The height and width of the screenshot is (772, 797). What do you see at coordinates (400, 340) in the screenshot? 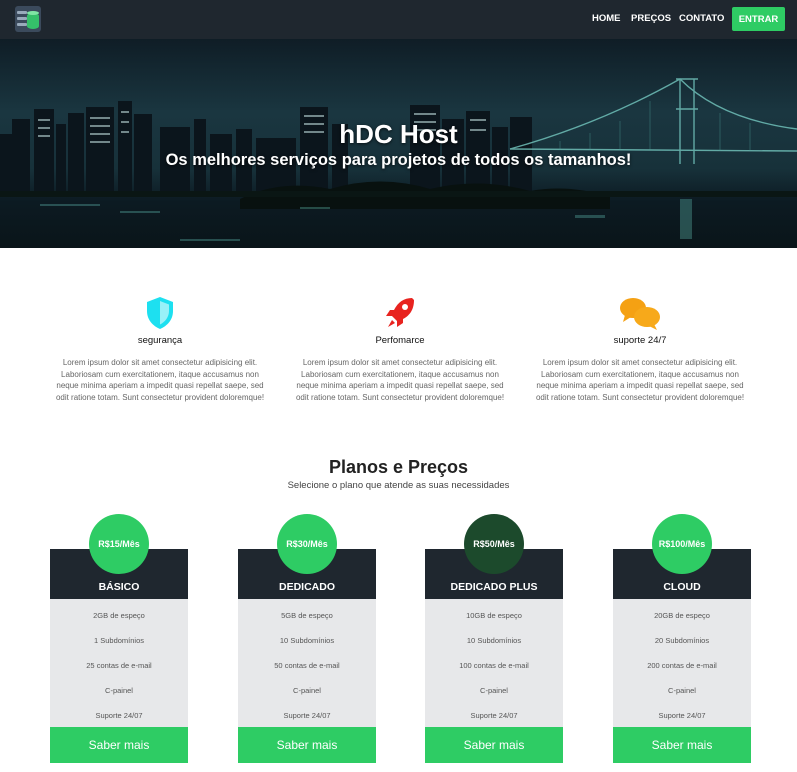
I see `feature-title: Perfomarce` at bounding box center [400, 340].